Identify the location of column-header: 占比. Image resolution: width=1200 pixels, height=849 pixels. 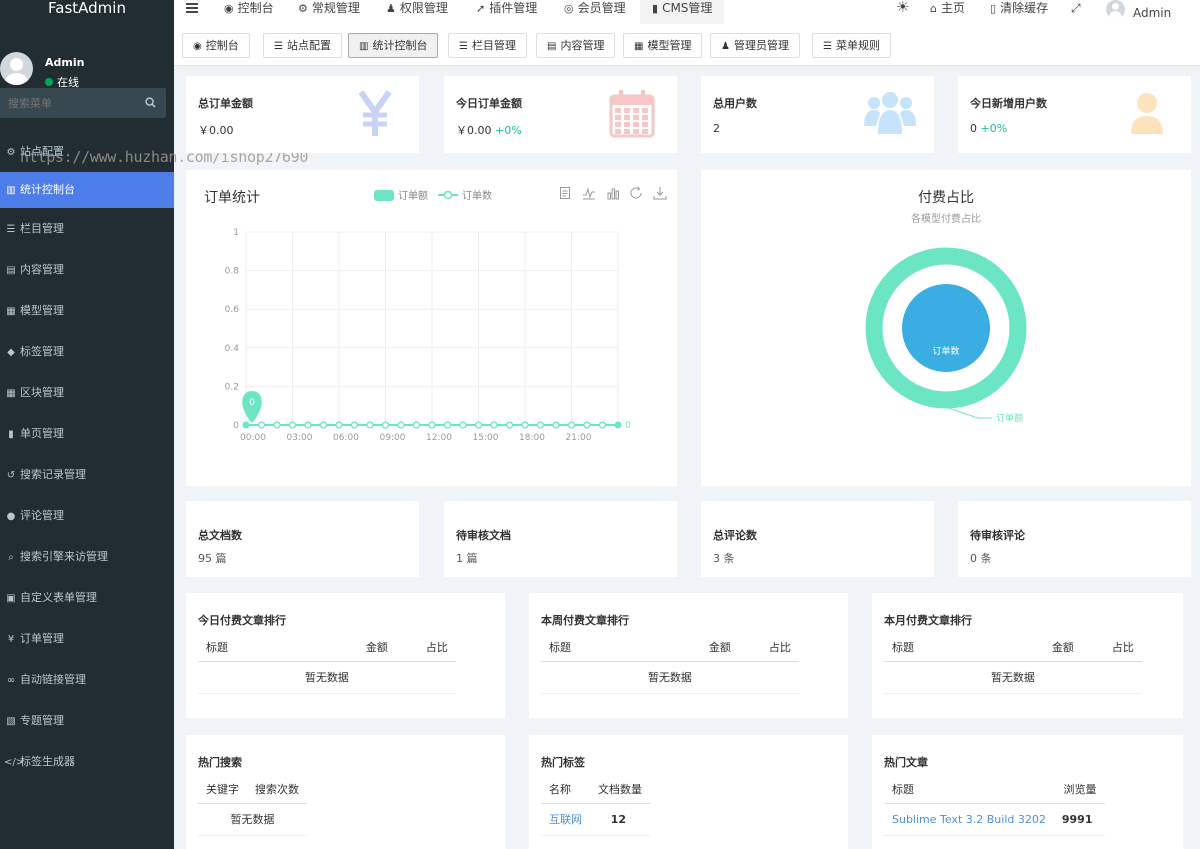
(768, 647).